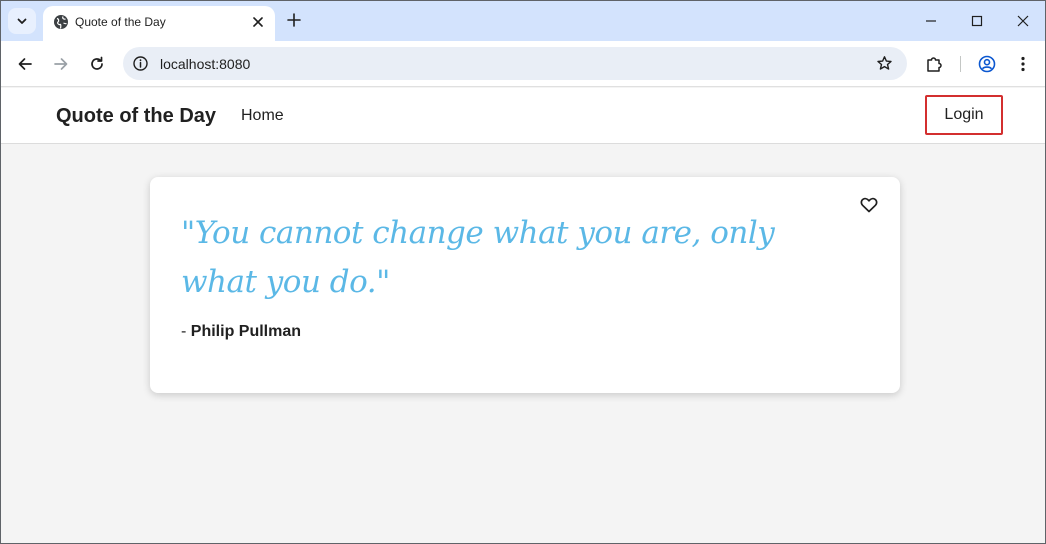 Image resolution: width=1046 pixels, height=544 pixels. Describe the element at coordinates (1023, 21) in the screenshot. I see `window-close-icon` at that location.